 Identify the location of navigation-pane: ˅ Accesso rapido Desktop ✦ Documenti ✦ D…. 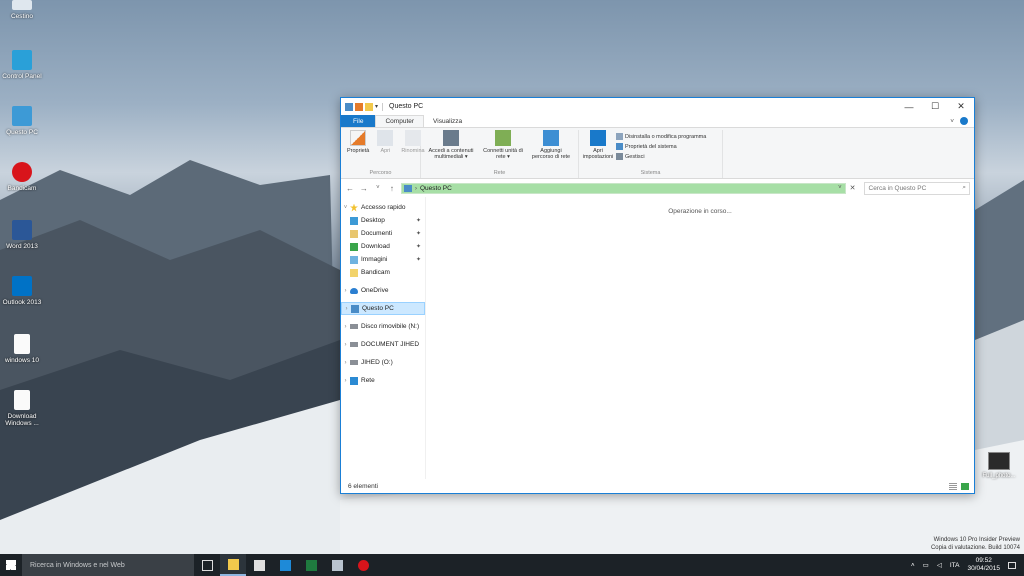
(383, 338).